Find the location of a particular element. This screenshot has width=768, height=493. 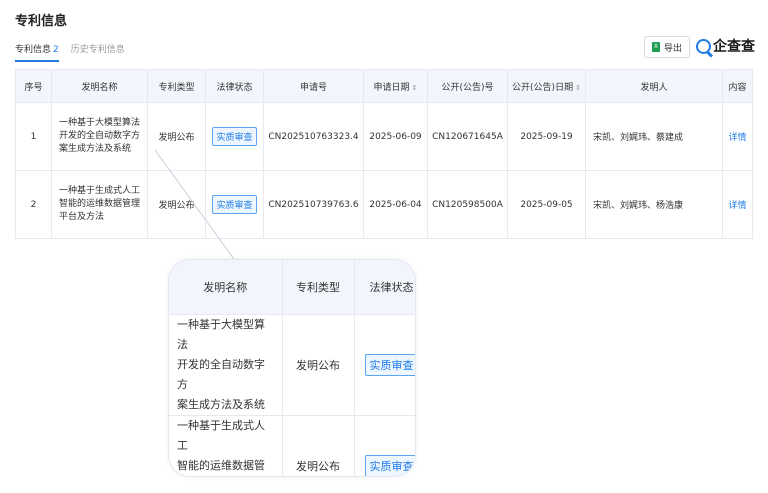

zoom-patent-name: 一种基于大模型算法 开发的全自动数字方案生成方法及系统 is located at coordinates (226, 365).